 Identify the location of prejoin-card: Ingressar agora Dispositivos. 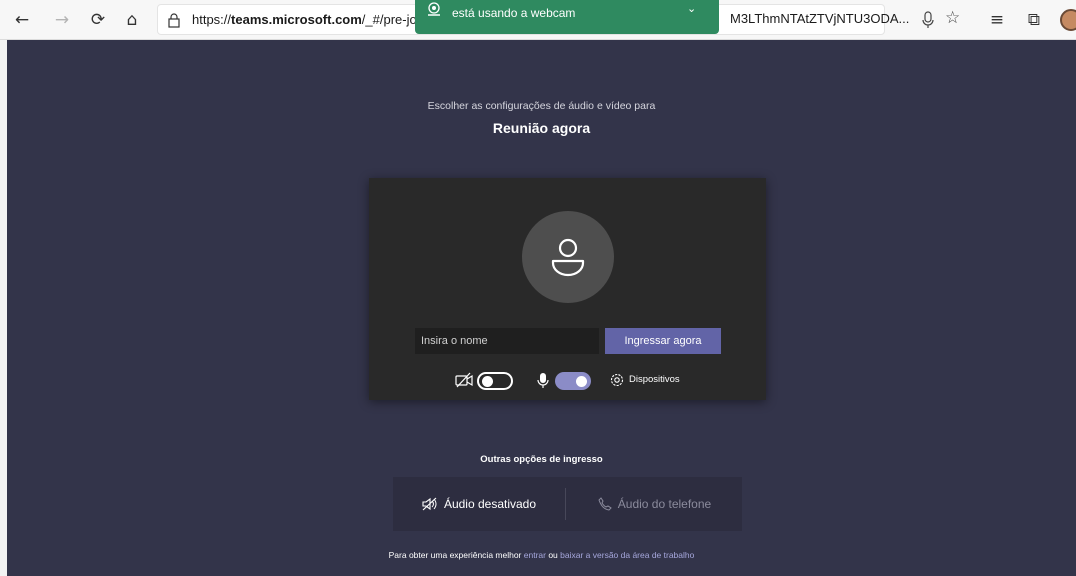
(567, 289).